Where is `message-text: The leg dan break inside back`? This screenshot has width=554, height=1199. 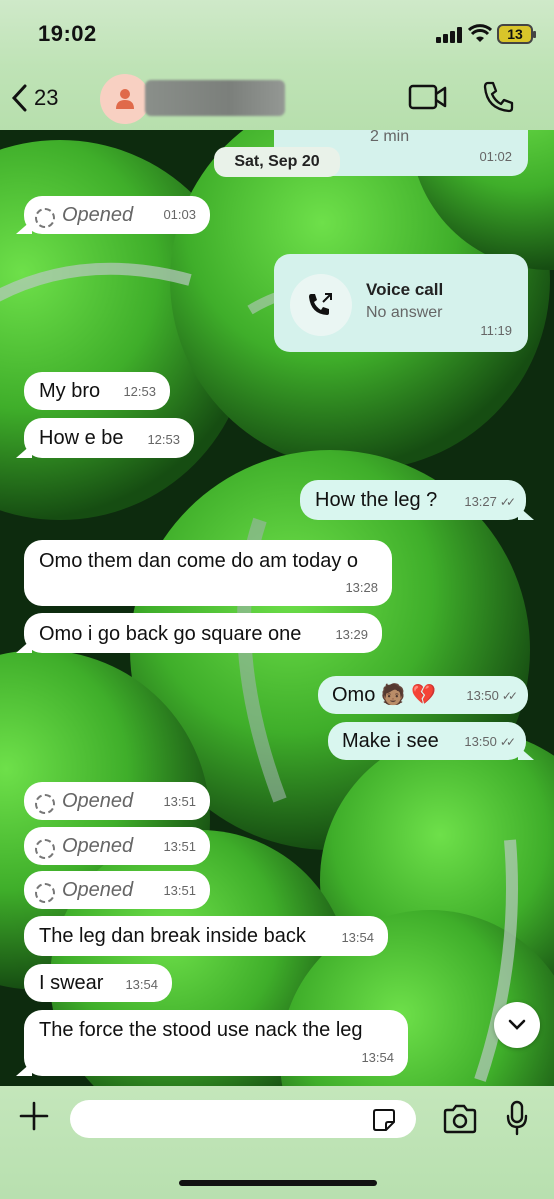 message-text: The leg dan break inside back is located at coordinates (172, 936).